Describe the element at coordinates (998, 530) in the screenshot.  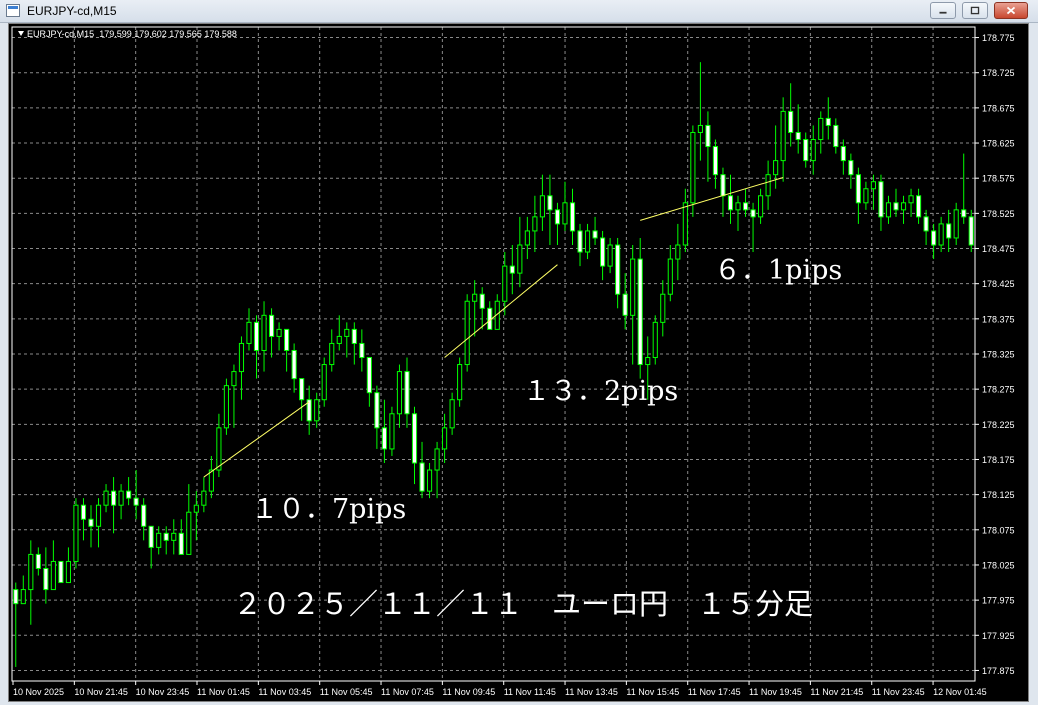
I see `y-tick-label: 178.075` at that location.